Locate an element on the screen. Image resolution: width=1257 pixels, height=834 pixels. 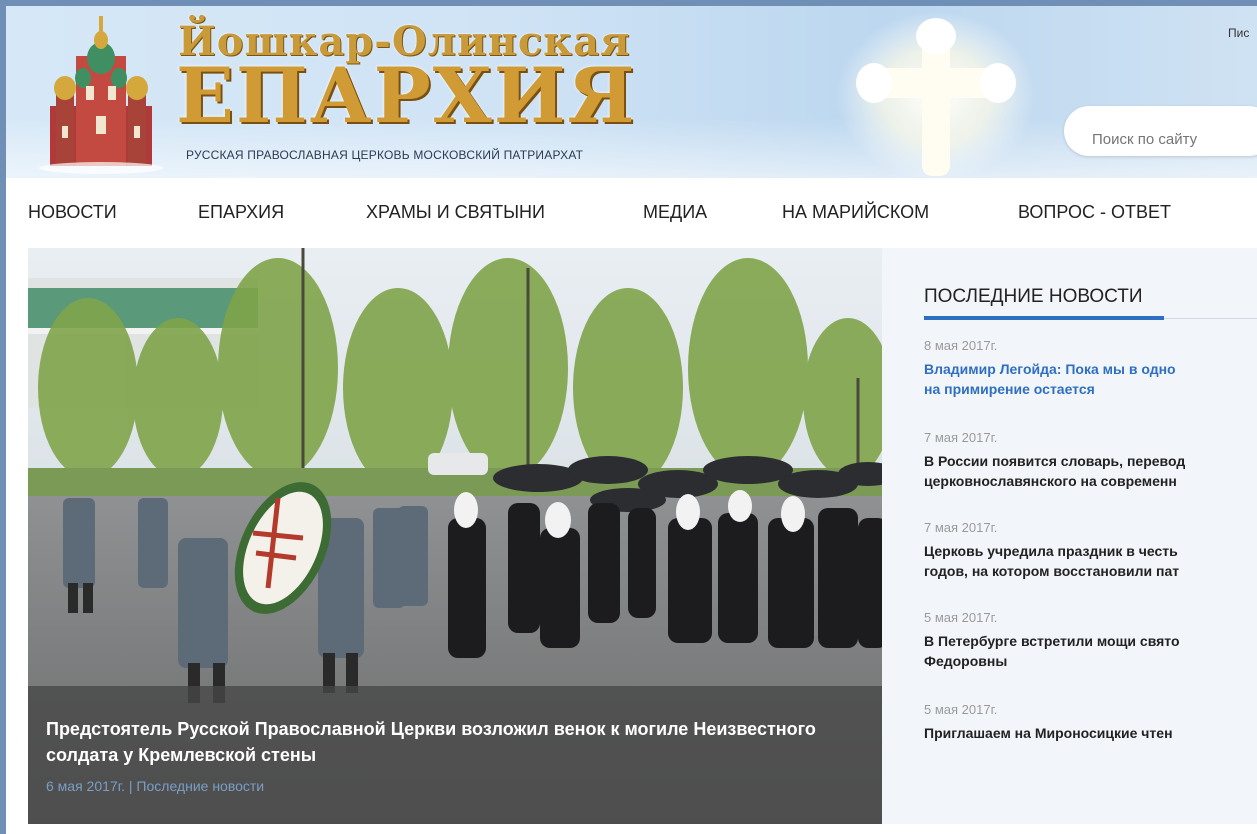
logo-title-line2: ЕПАРХИЯ is located at coordinates (406, 96).